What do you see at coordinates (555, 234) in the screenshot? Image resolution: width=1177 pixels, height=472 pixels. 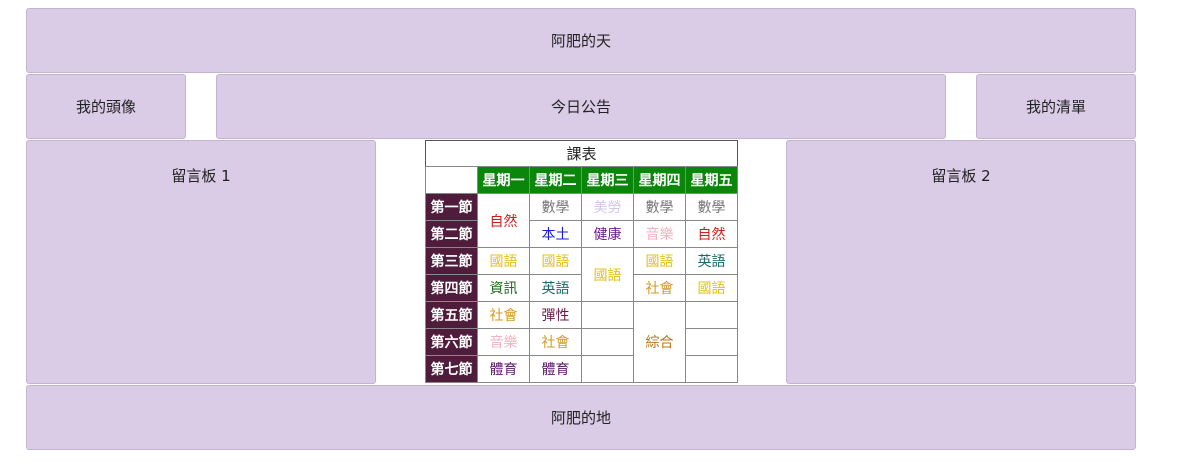 I see `schedule-cell: 本土` at bounding box center [555, 234].